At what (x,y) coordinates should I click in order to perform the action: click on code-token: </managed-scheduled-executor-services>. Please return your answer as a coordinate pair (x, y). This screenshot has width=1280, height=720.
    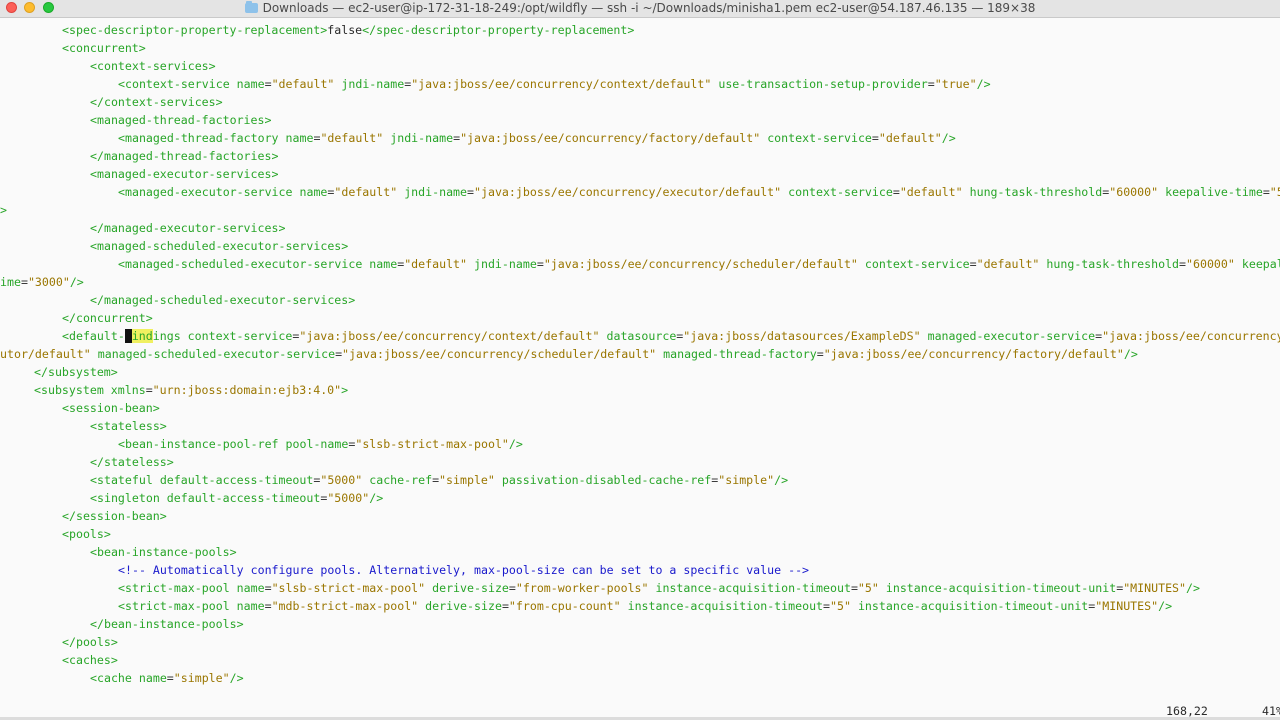
    Looking at the image, I should click on (223, 300).